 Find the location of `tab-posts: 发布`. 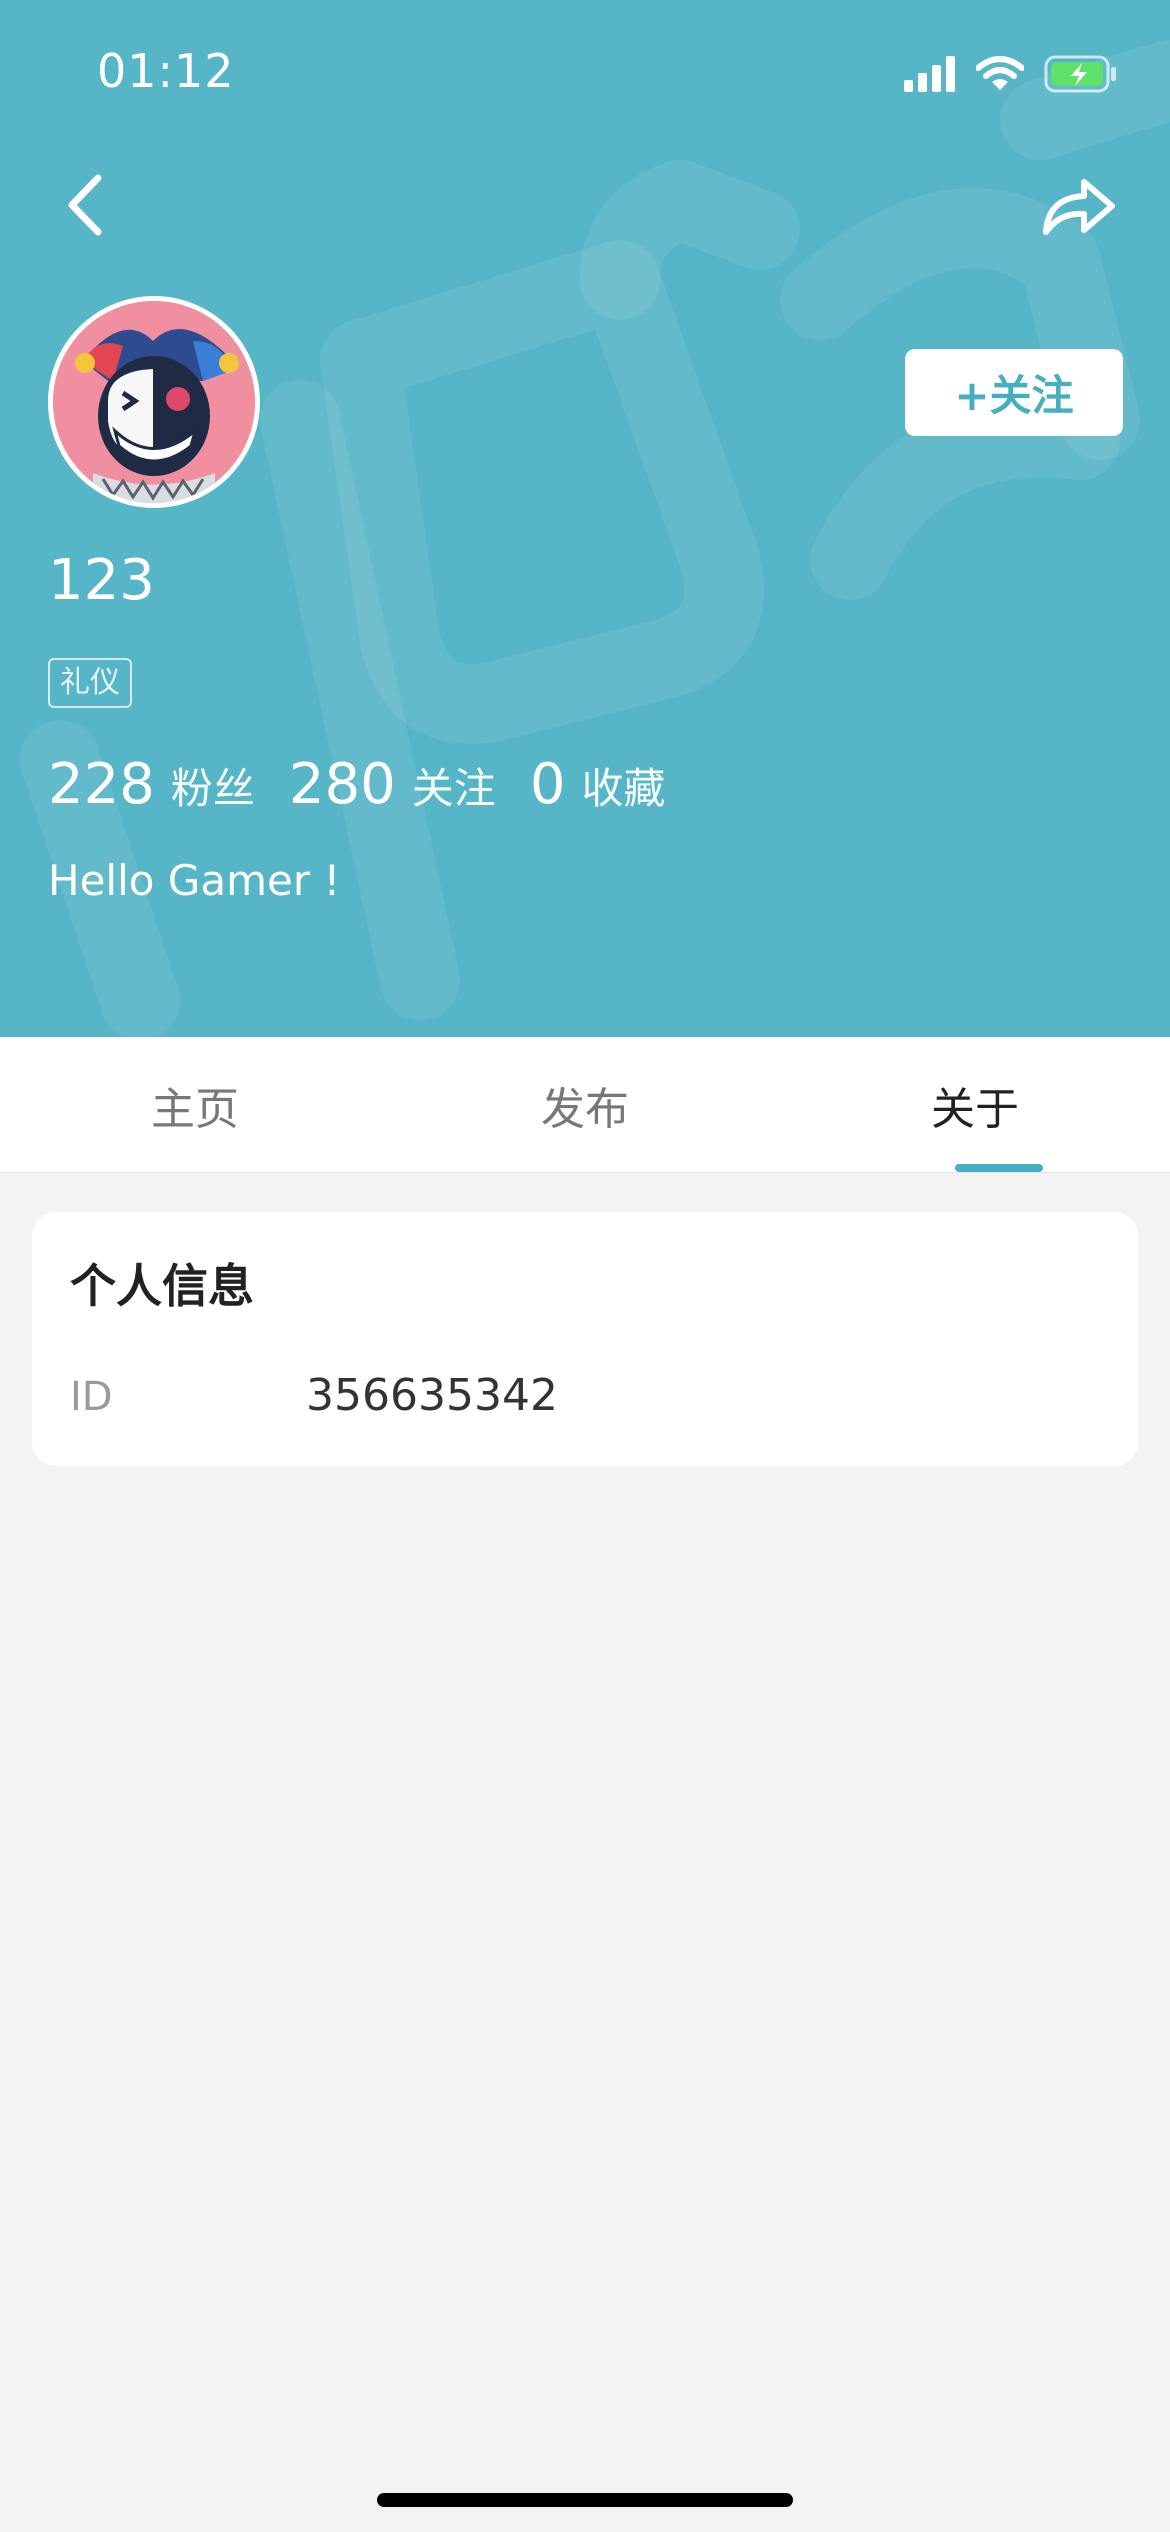

tab-posts: 发布 is located at coordinates (585, 1104).